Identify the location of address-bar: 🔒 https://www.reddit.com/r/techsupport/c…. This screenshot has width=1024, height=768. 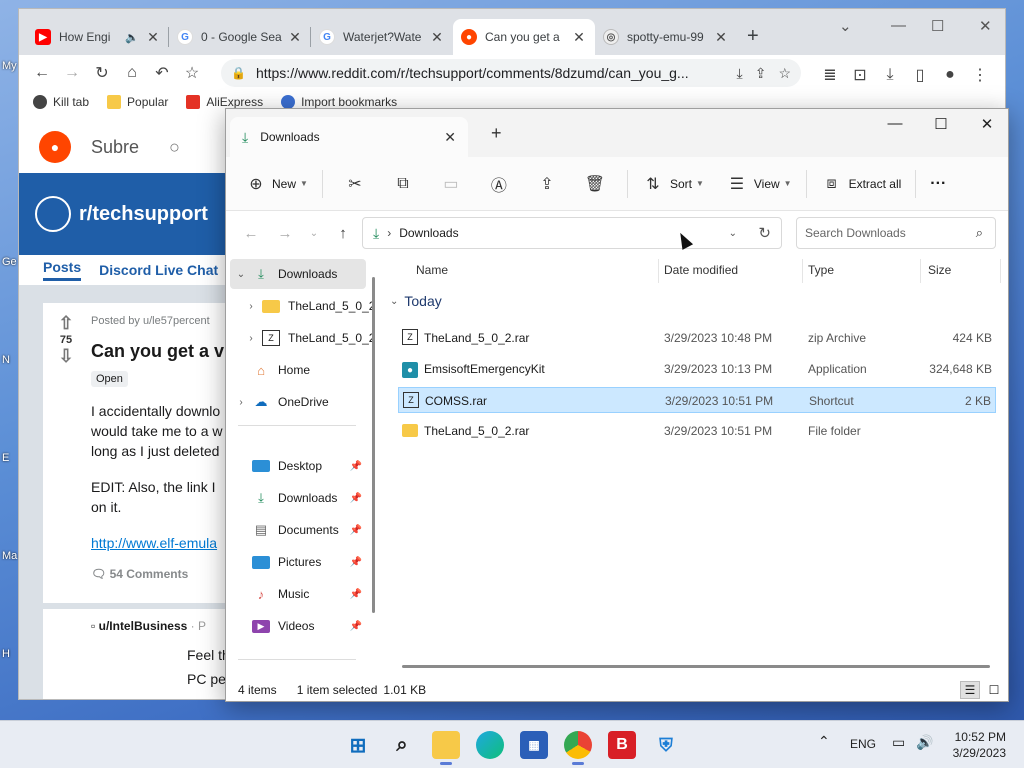
(511, 73).